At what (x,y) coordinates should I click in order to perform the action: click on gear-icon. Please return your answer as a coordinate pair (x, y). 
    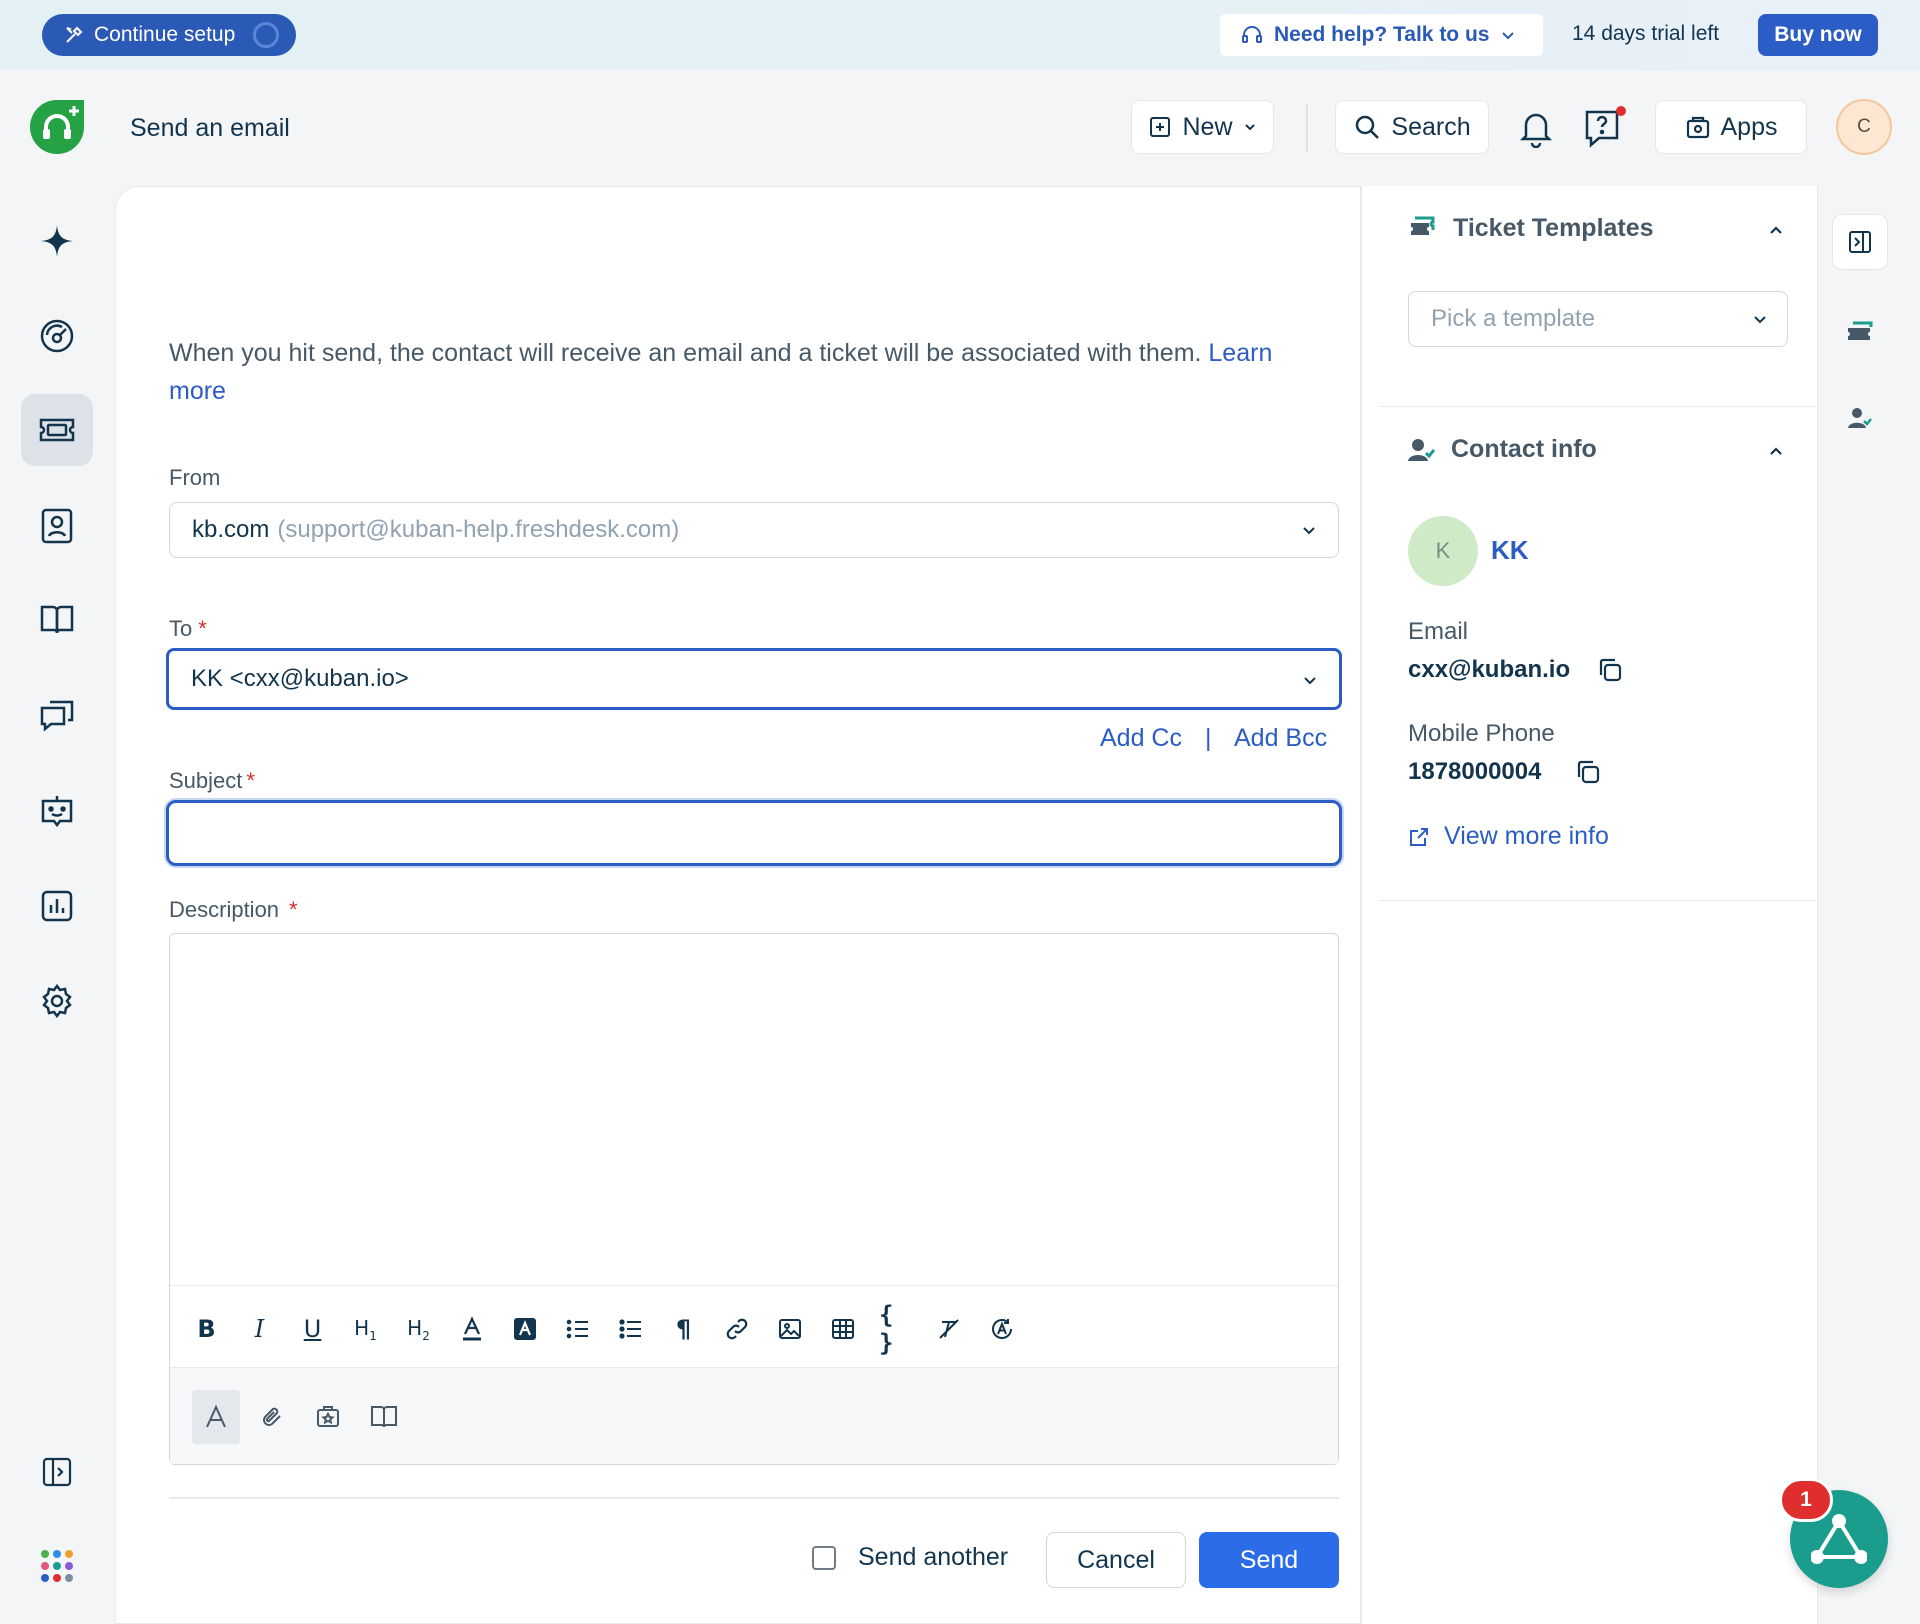
    Looking at the image, I should click on (57, 1001).